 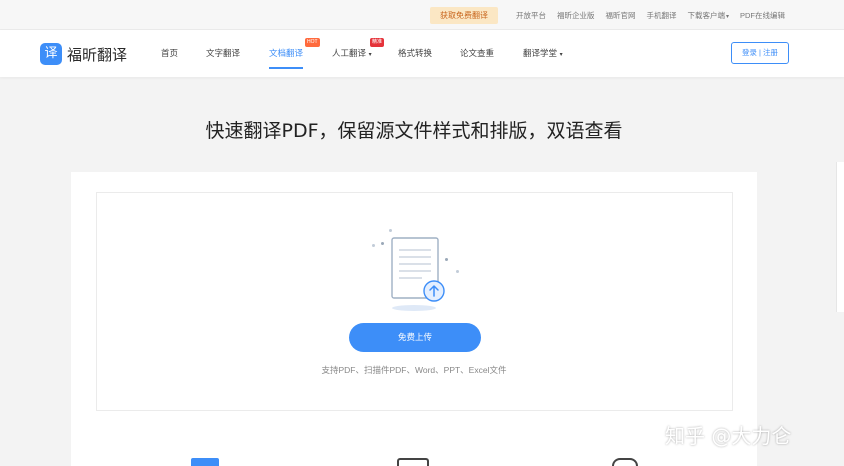 I want to click on supported-formats-text: 支持PDF、扫描件PDF、Word、PPT、Excel文件, so click(x=414, y=370).